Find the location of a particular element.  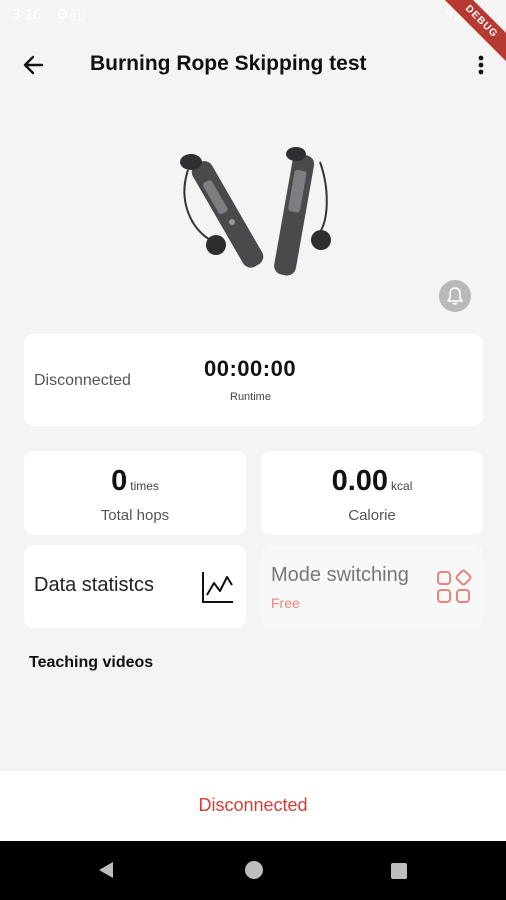

status-bar: 3:16 ⚙ ◫ ▾◢▮ is located at coordinates (253, 15).